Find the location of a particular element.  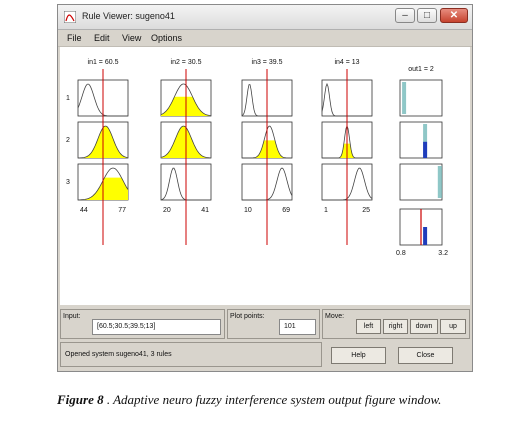

menu-bar: File Edit View Options is located at coordinates (265, 38).